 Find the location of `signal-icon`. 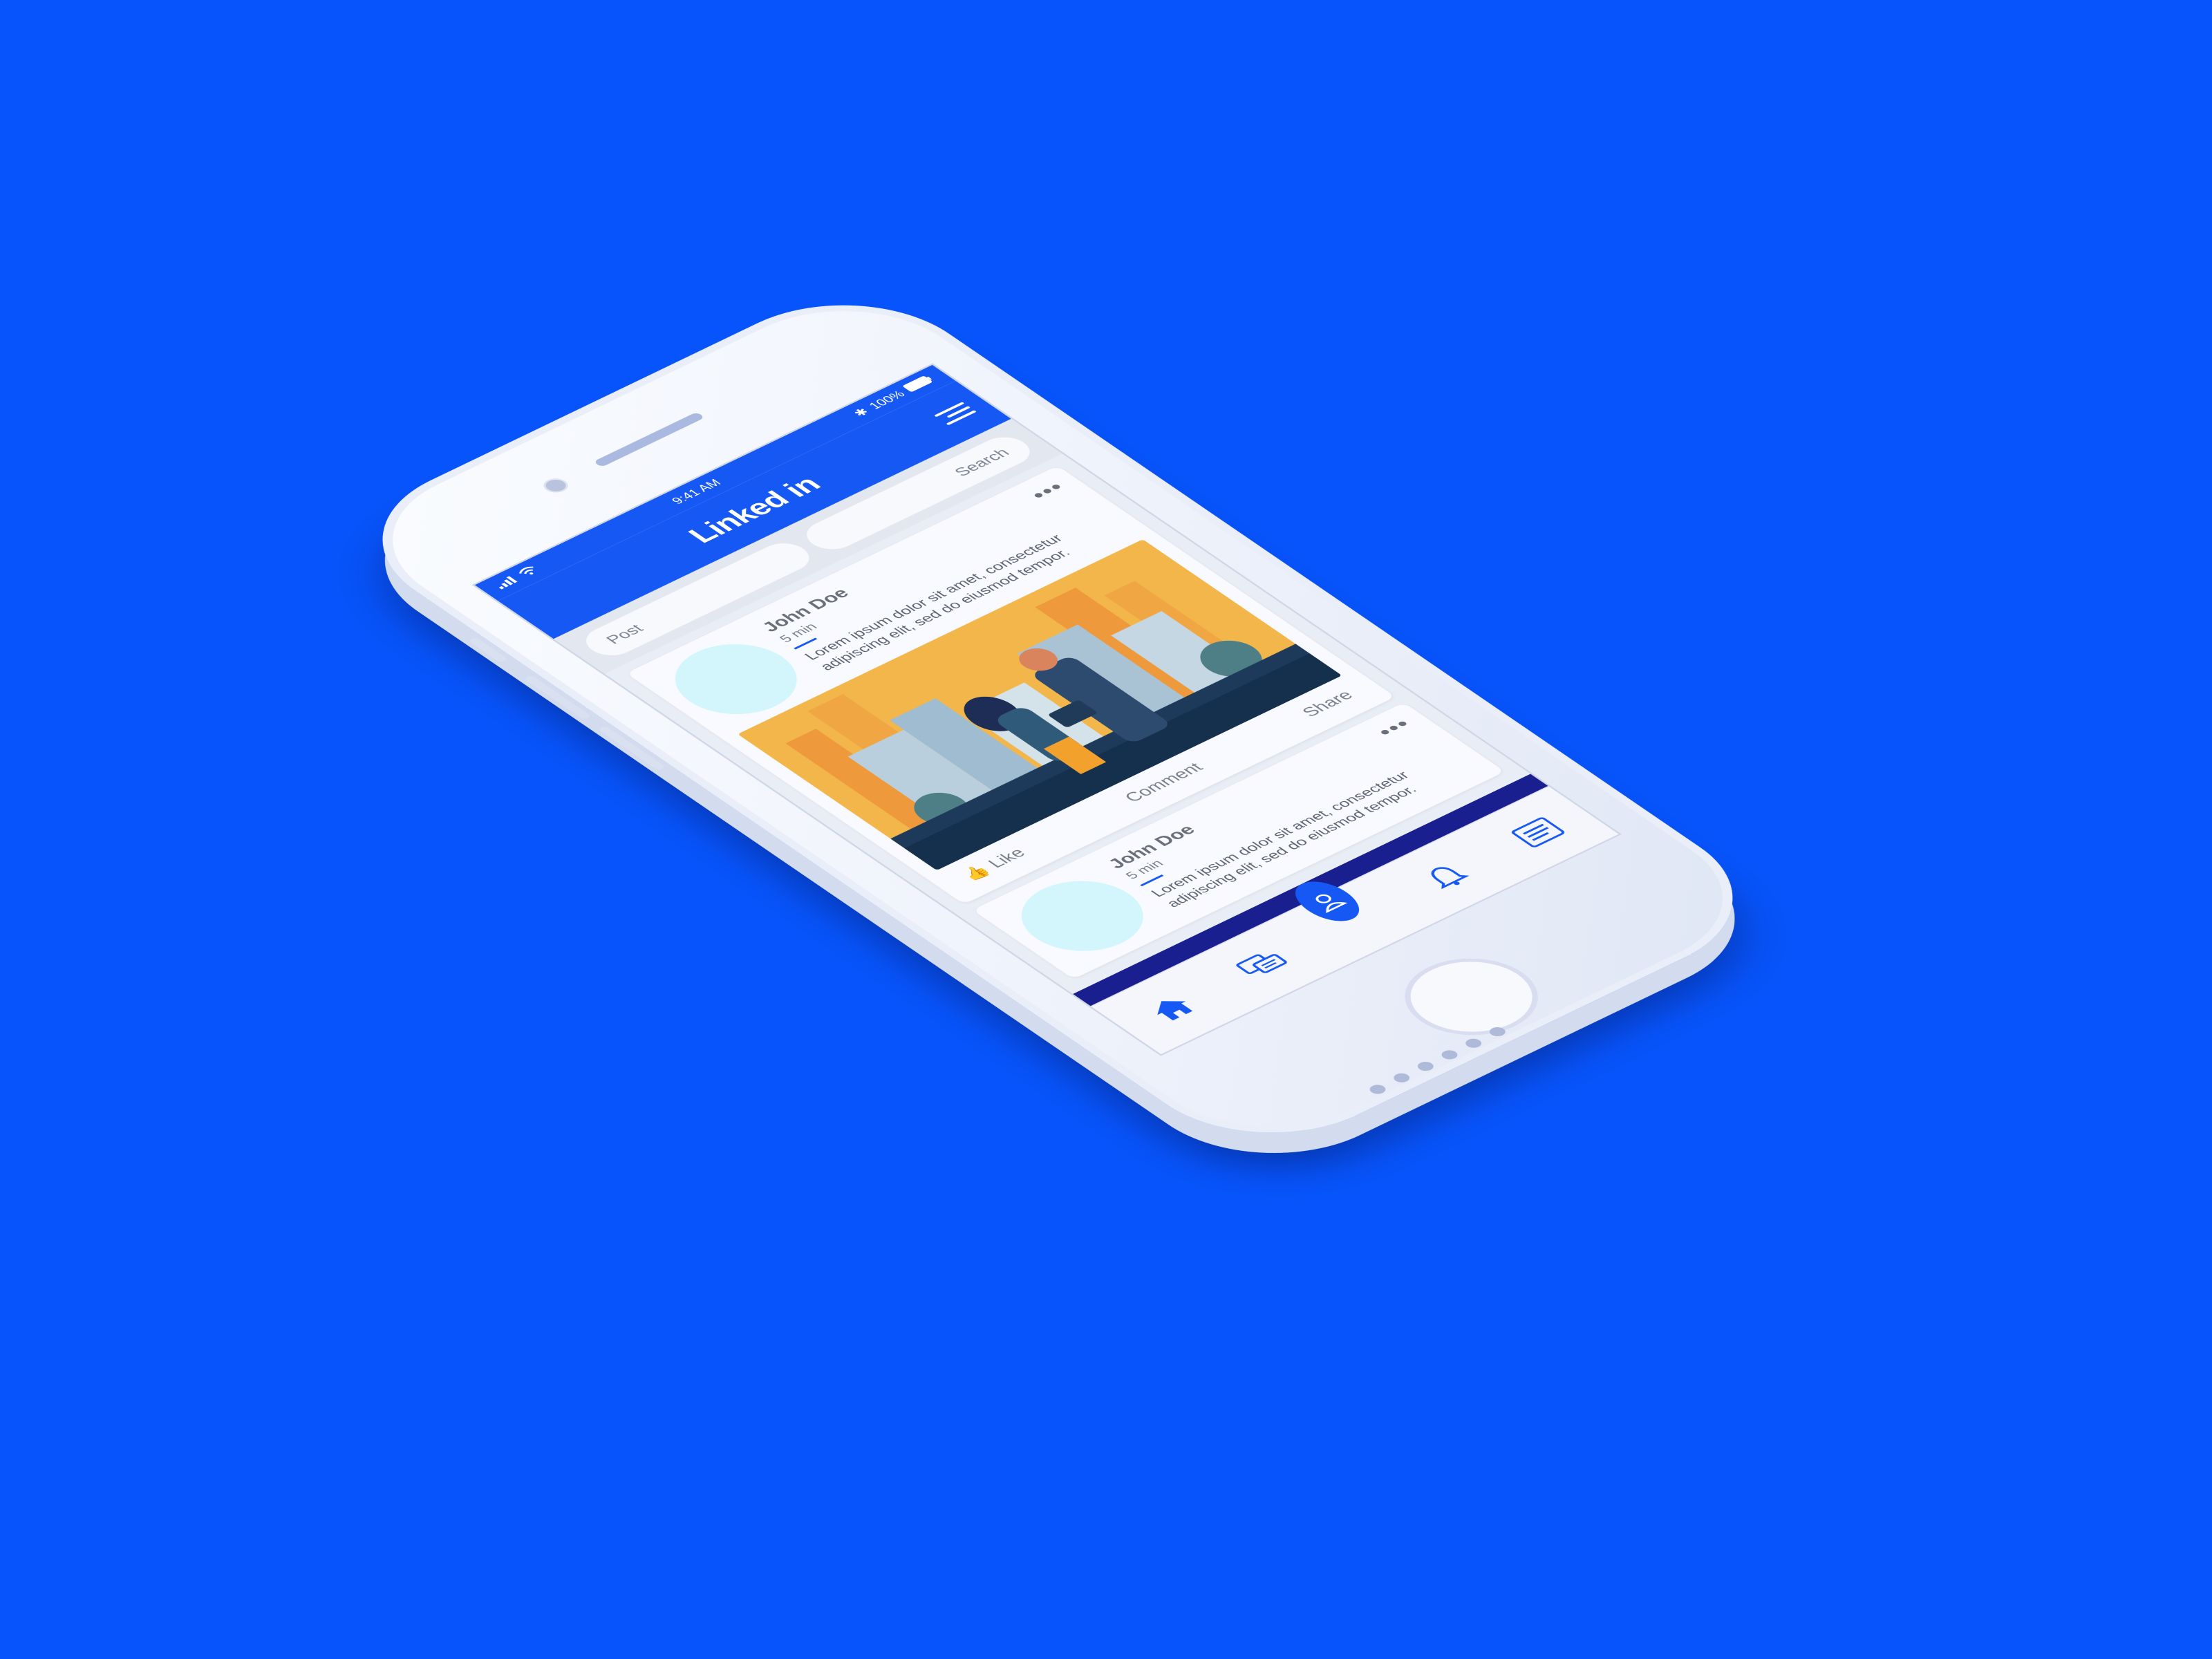

signal-icon is located at coordinates (508, 583).